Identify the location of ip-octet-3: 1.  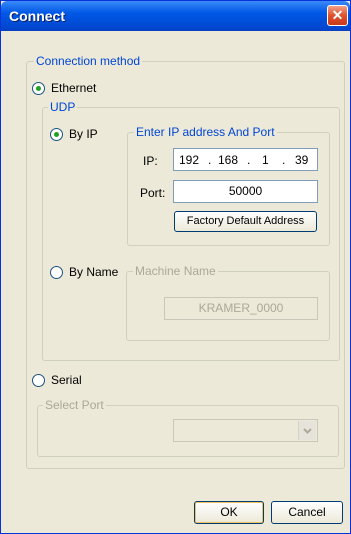
(265, 160).